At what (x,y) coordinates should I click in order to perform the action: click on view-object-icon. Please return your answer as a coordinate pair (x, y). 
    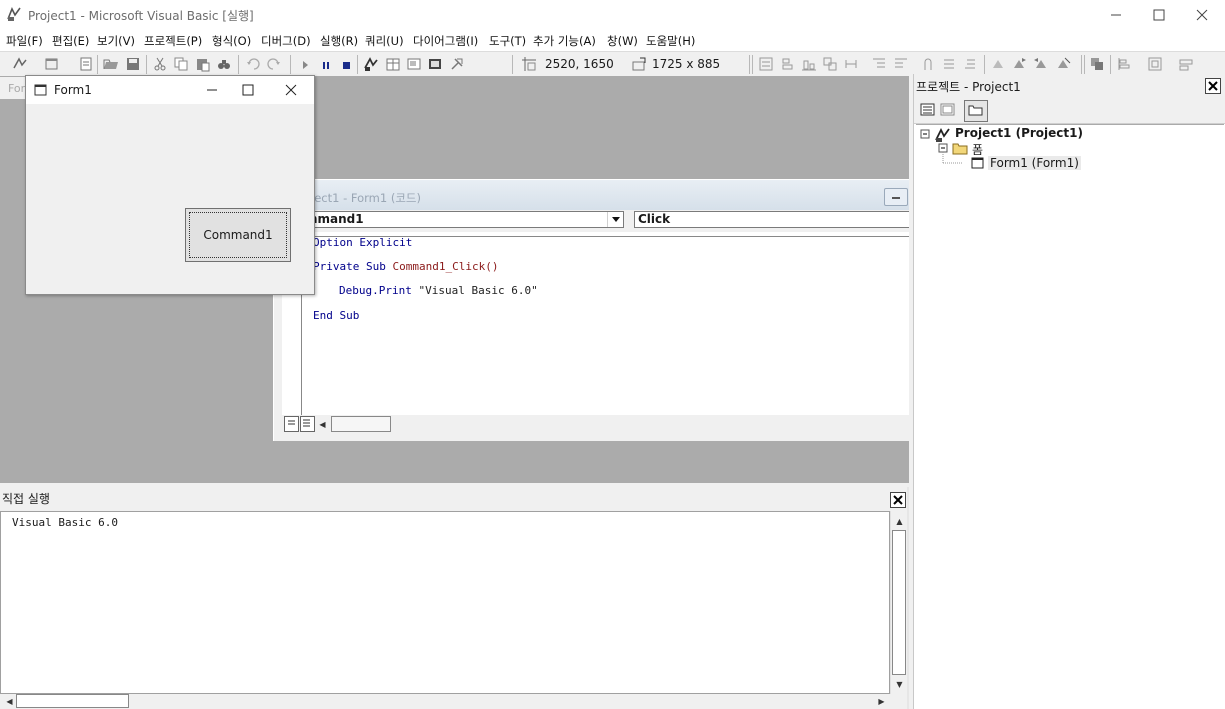
    Looking at the image, I should click on (948, 110).